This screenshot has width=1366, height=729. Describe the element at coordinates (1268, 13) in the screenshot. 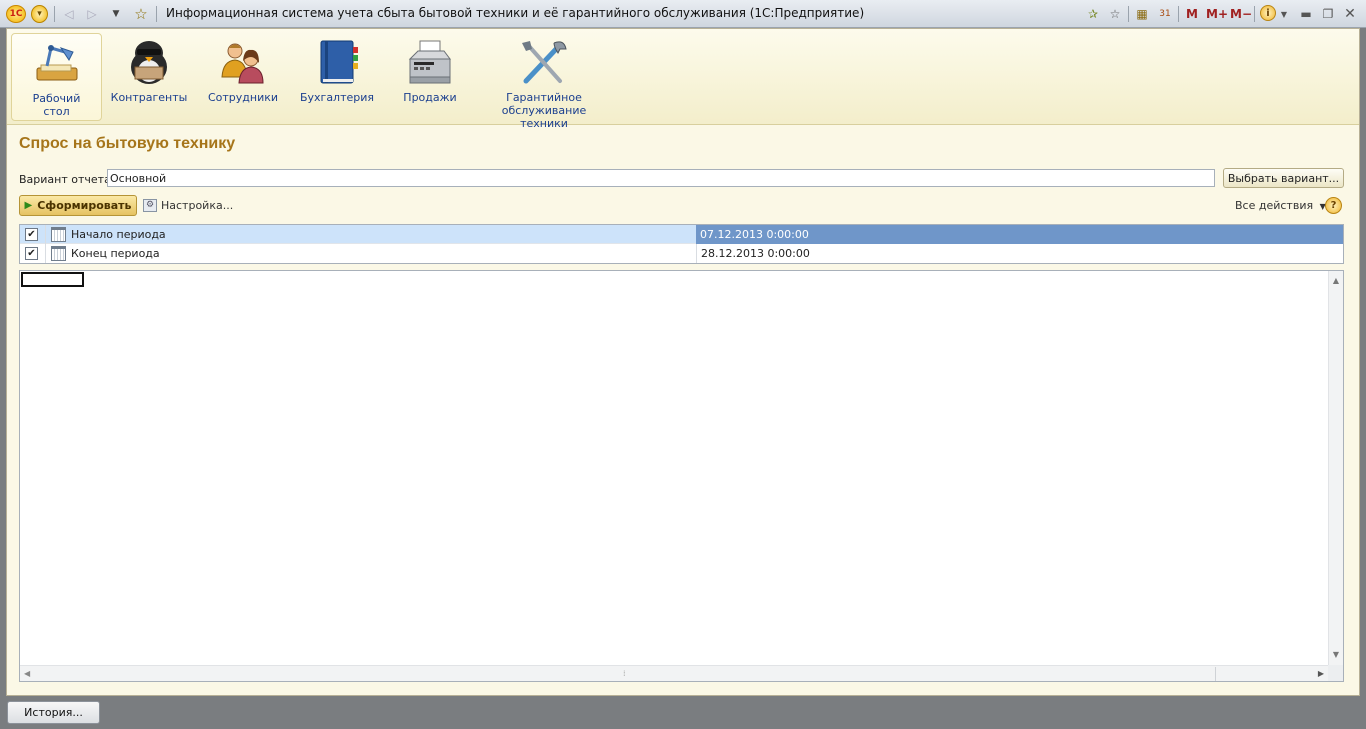

I see `info-icon: i` at that location.